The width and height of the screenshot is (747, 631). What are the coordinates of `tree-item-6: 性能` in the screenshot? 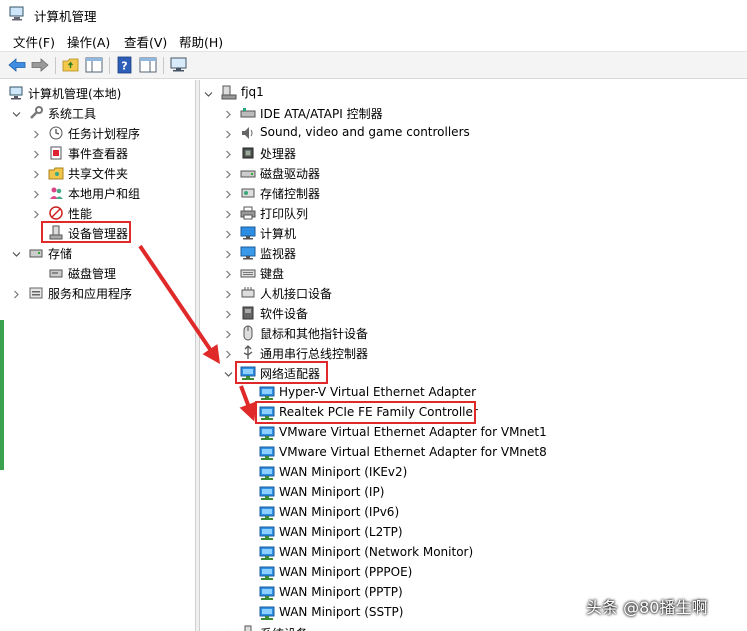 It's located at (111, 213).